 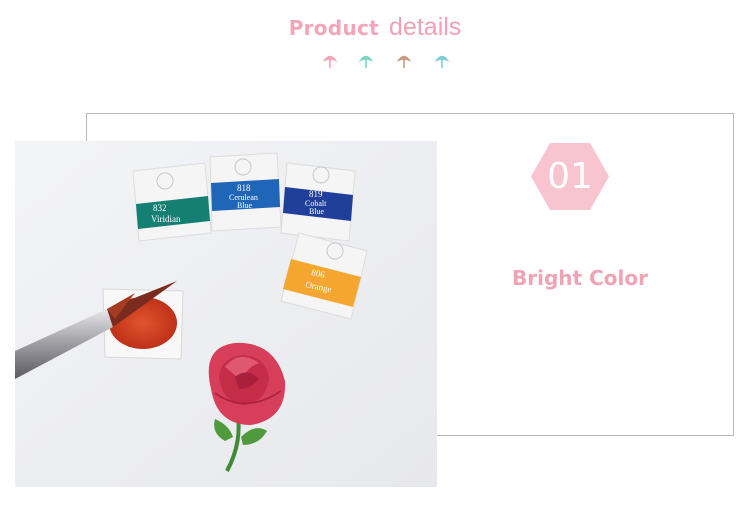 What do you see at coordinates (425, 27) in the screenshot?
I see `page-title-light: details` at bounding box center [425, 27].